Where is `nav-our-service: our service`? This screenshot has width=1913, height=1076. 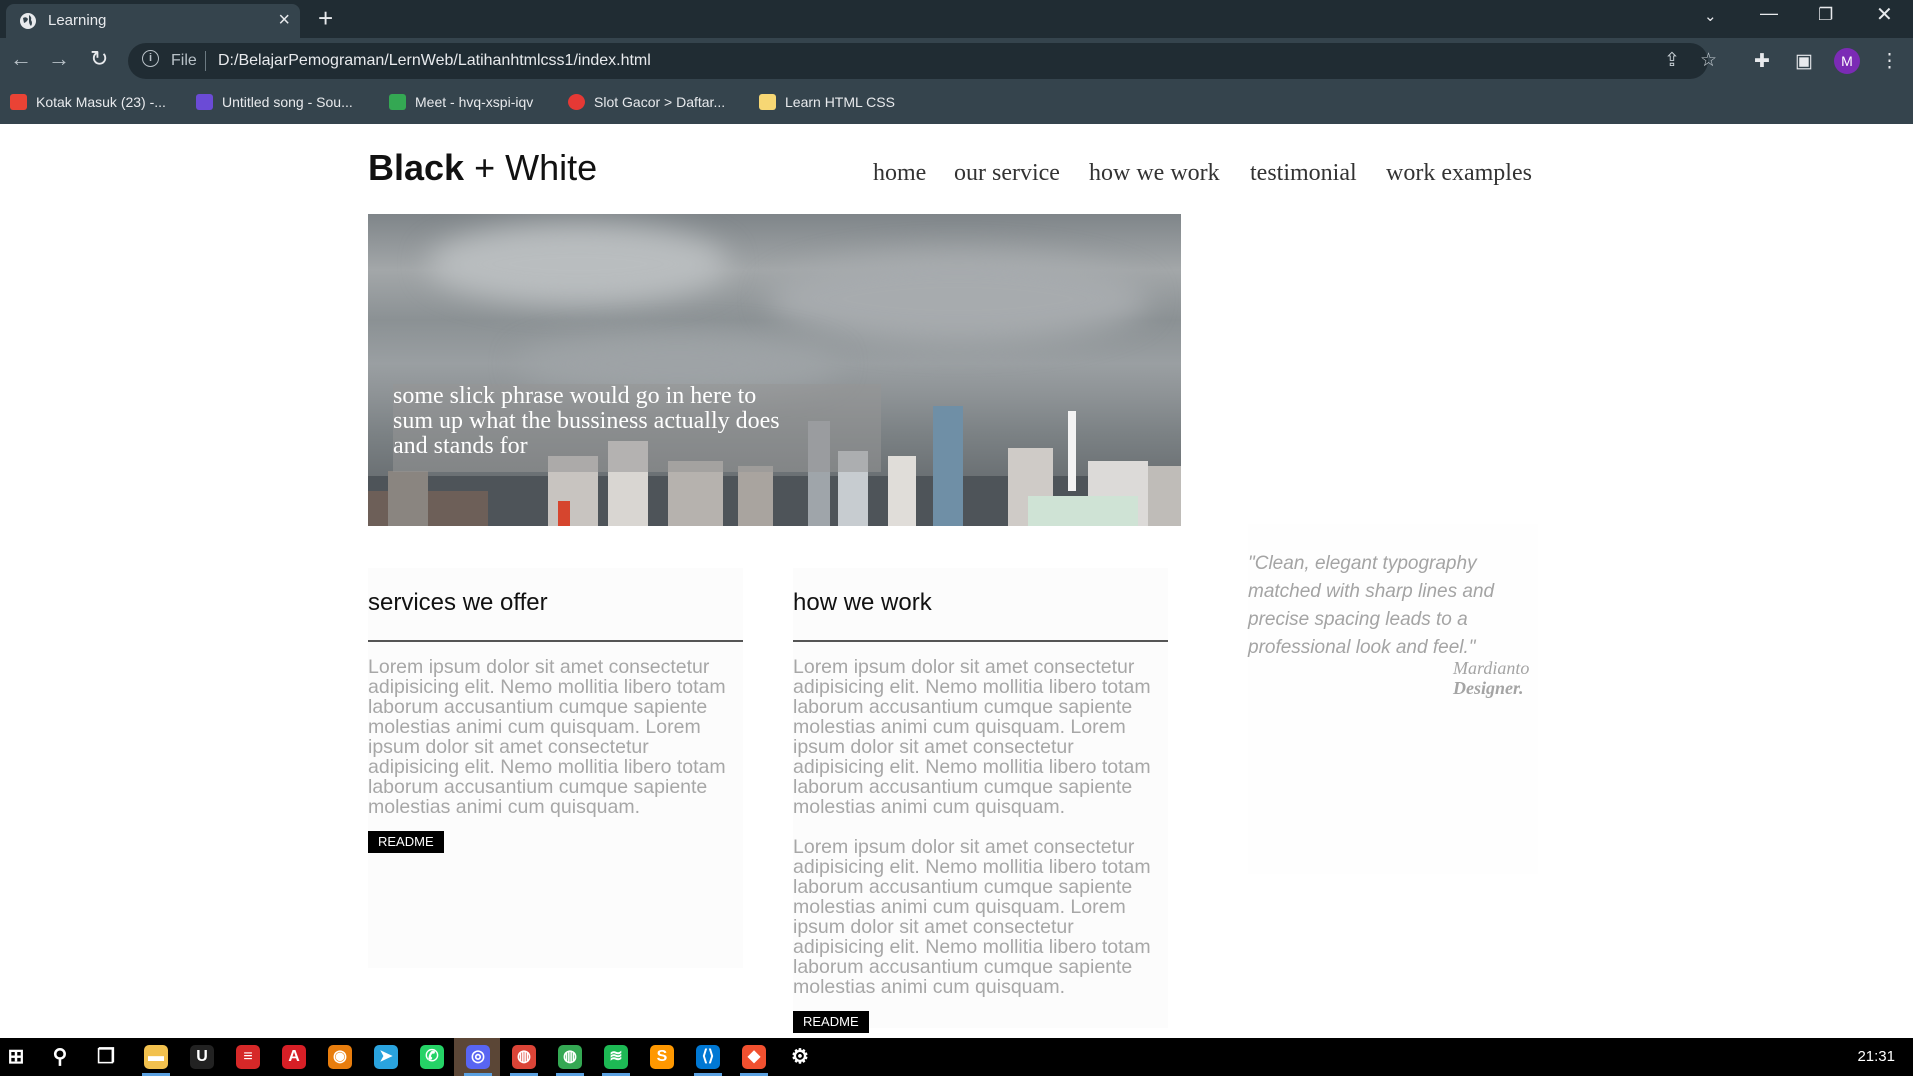
nav-our-service: our service is located at coordinates (1007, 173).